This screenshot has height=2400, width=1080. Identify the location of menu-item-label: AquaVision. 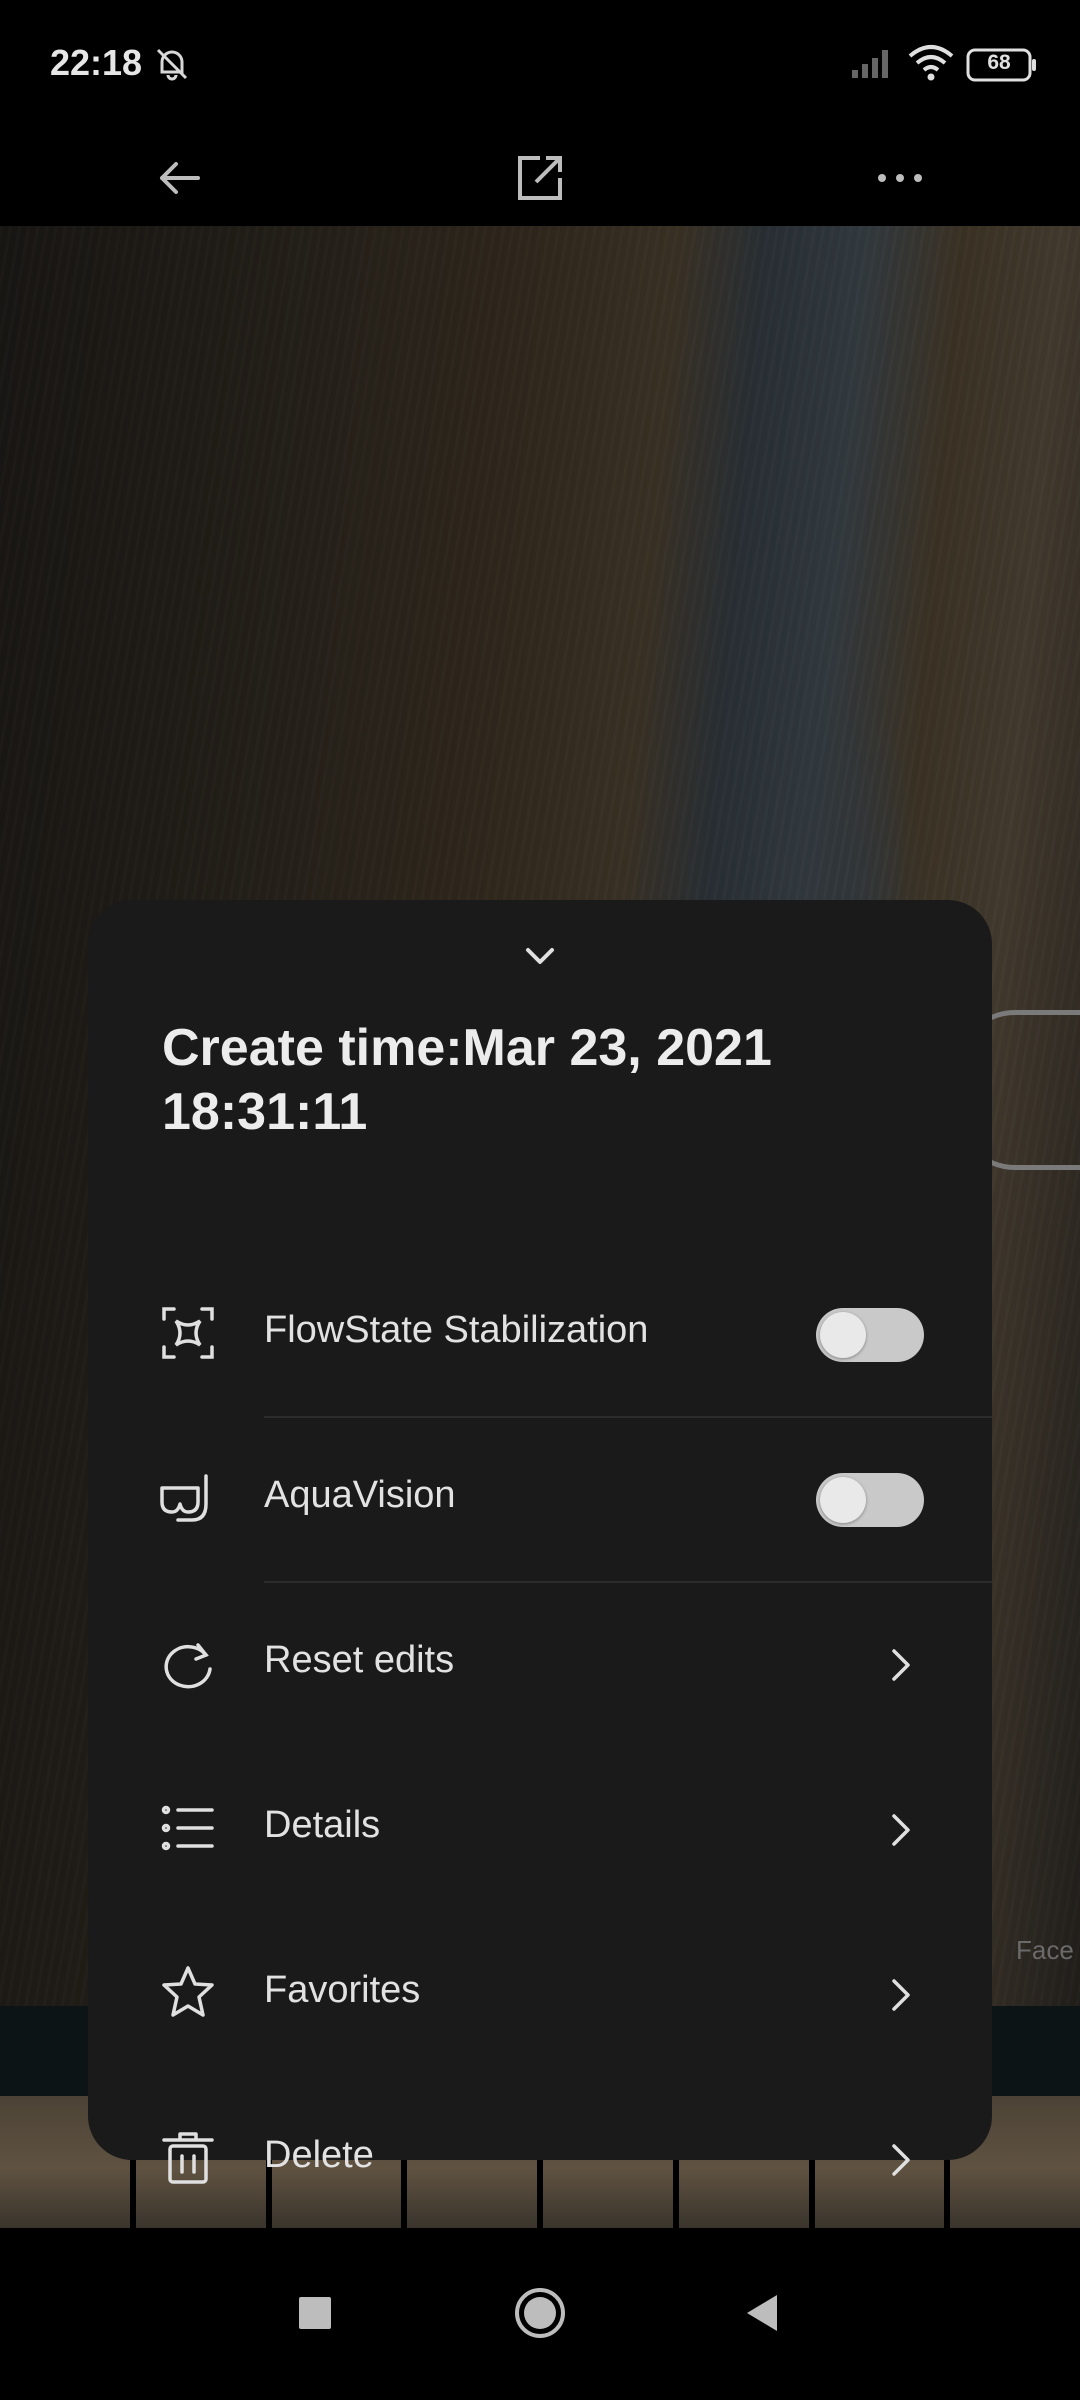
(360, 1495).